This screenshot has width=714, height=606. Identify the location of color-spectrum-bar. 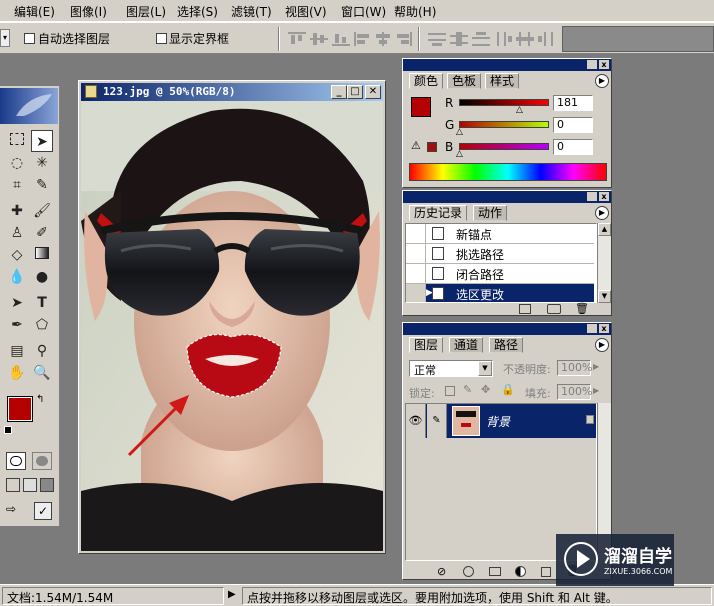
(508, 172).